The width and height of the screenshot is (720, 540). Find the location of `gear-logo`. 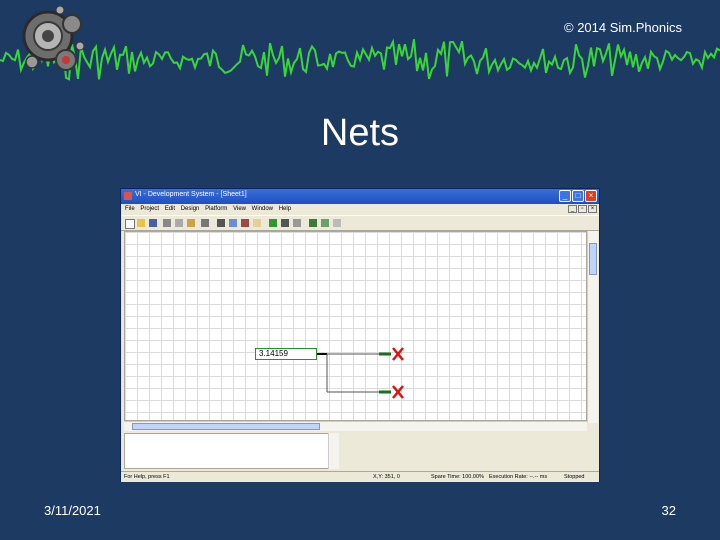

gear-logo is located at coordinates (53, 38).